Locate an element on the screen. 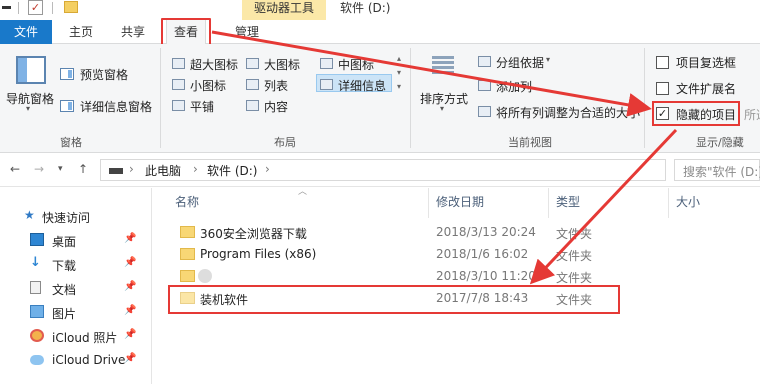 The height and width of the screenshot is (384, 760). search-input: 搜索"软件 (D:)" is located at coordinates (717, 170).